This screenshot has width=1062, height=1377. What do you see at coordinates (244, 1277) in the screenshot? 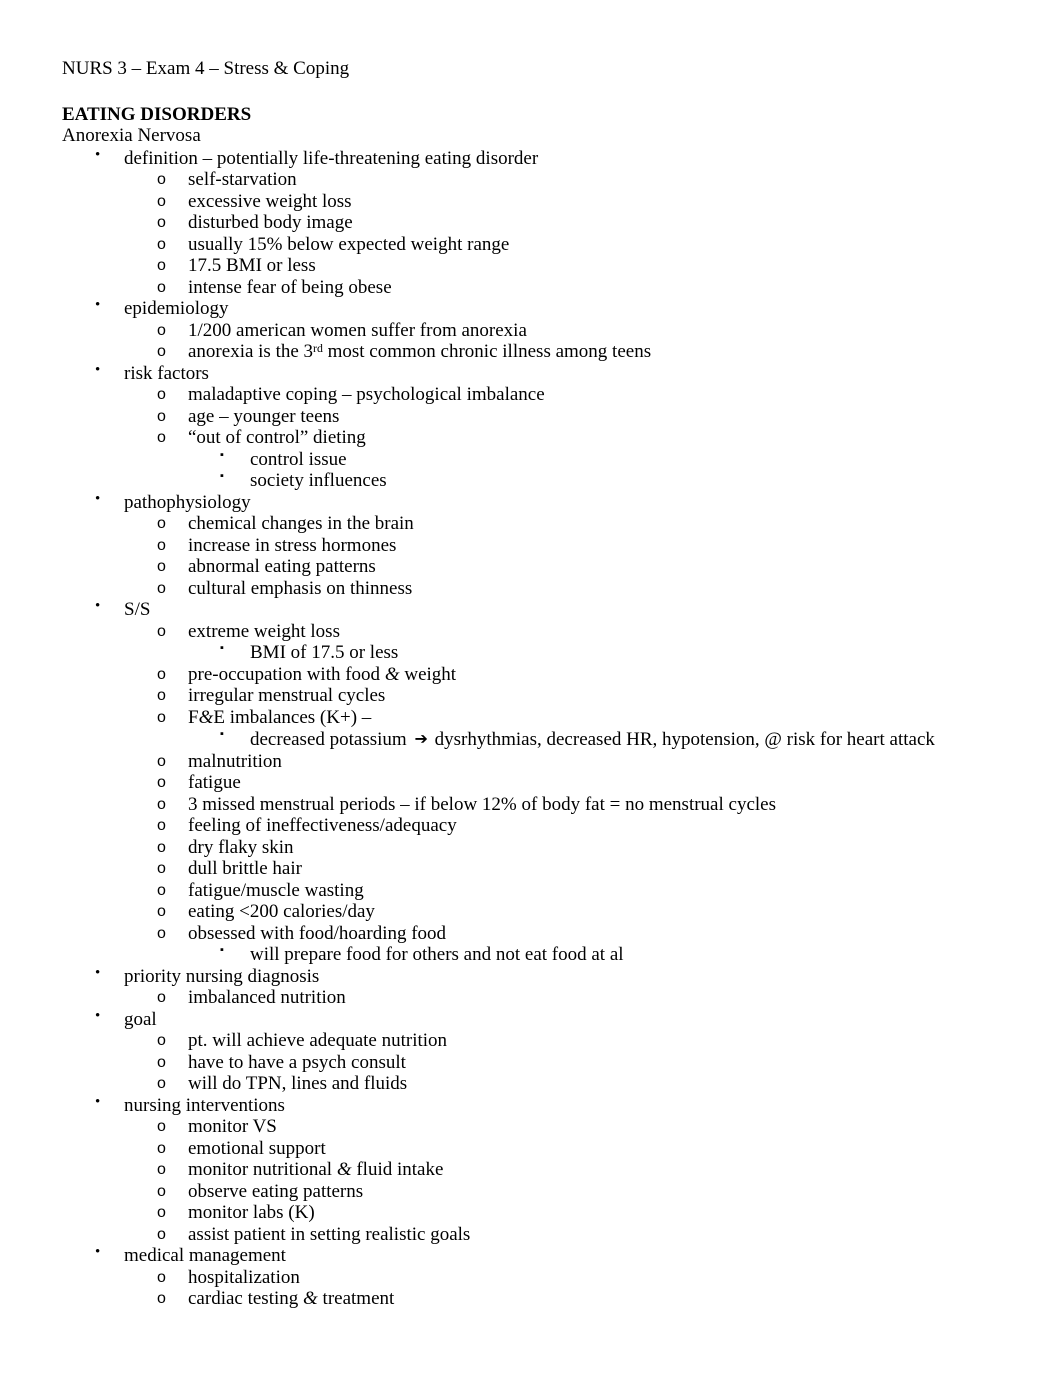
I see `outline-item-text: hospitalization` at bounding box center [244, 1277].